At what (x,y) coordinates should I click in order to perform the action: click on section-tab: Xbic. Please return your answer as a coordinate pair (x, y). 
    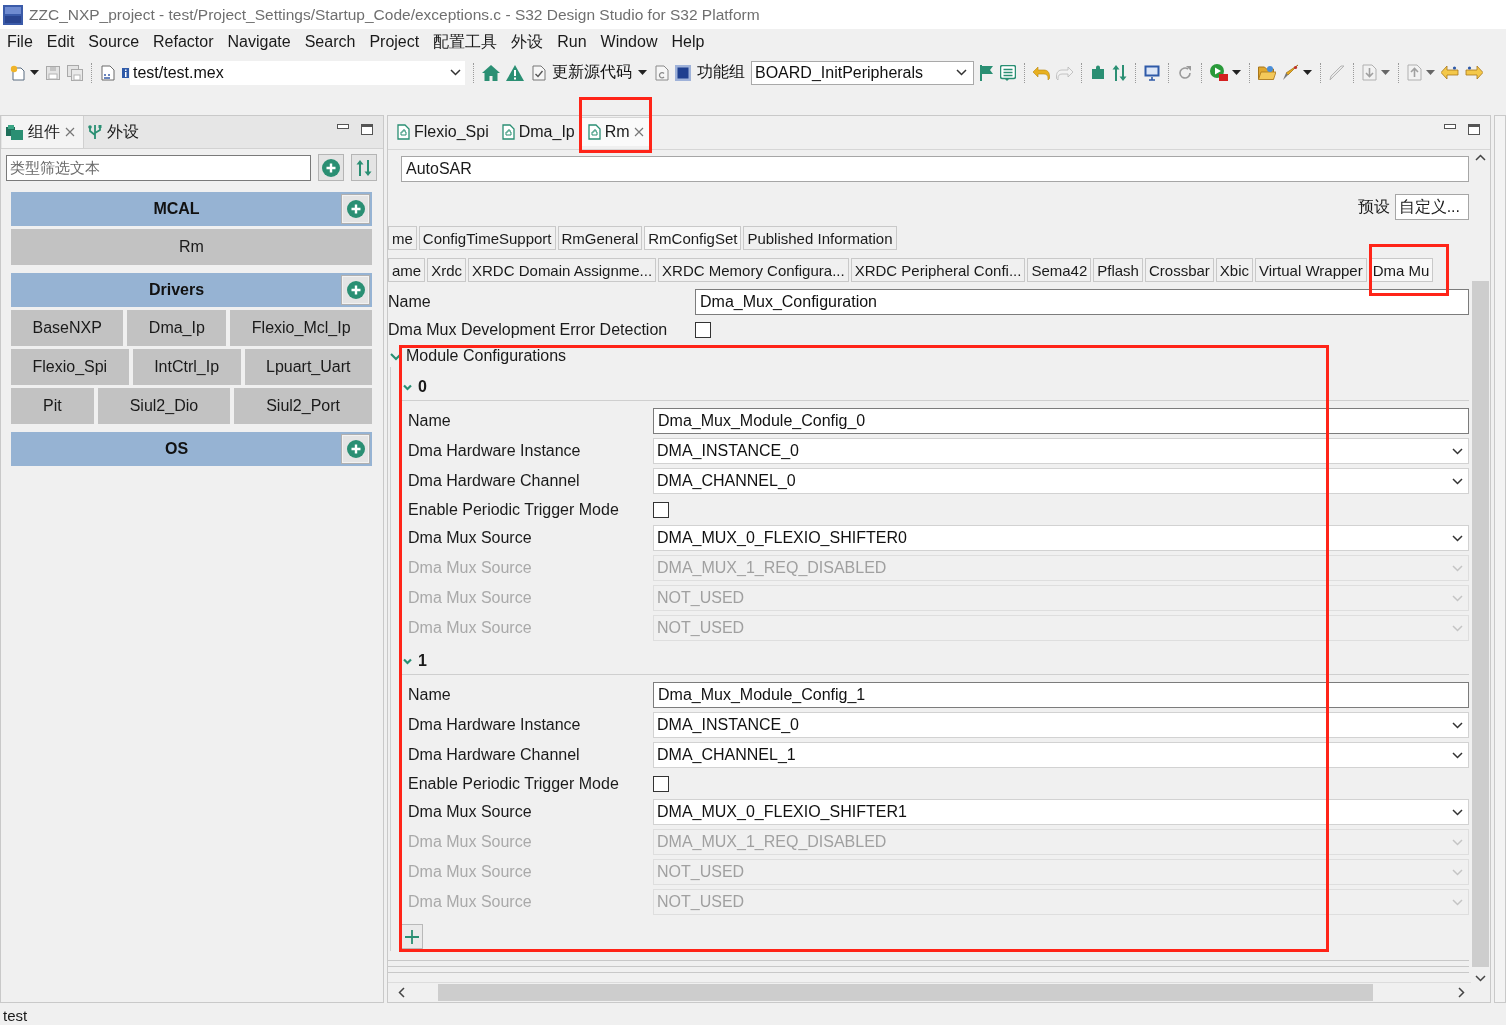
    Looking at the image, I should click on (1234, 270).